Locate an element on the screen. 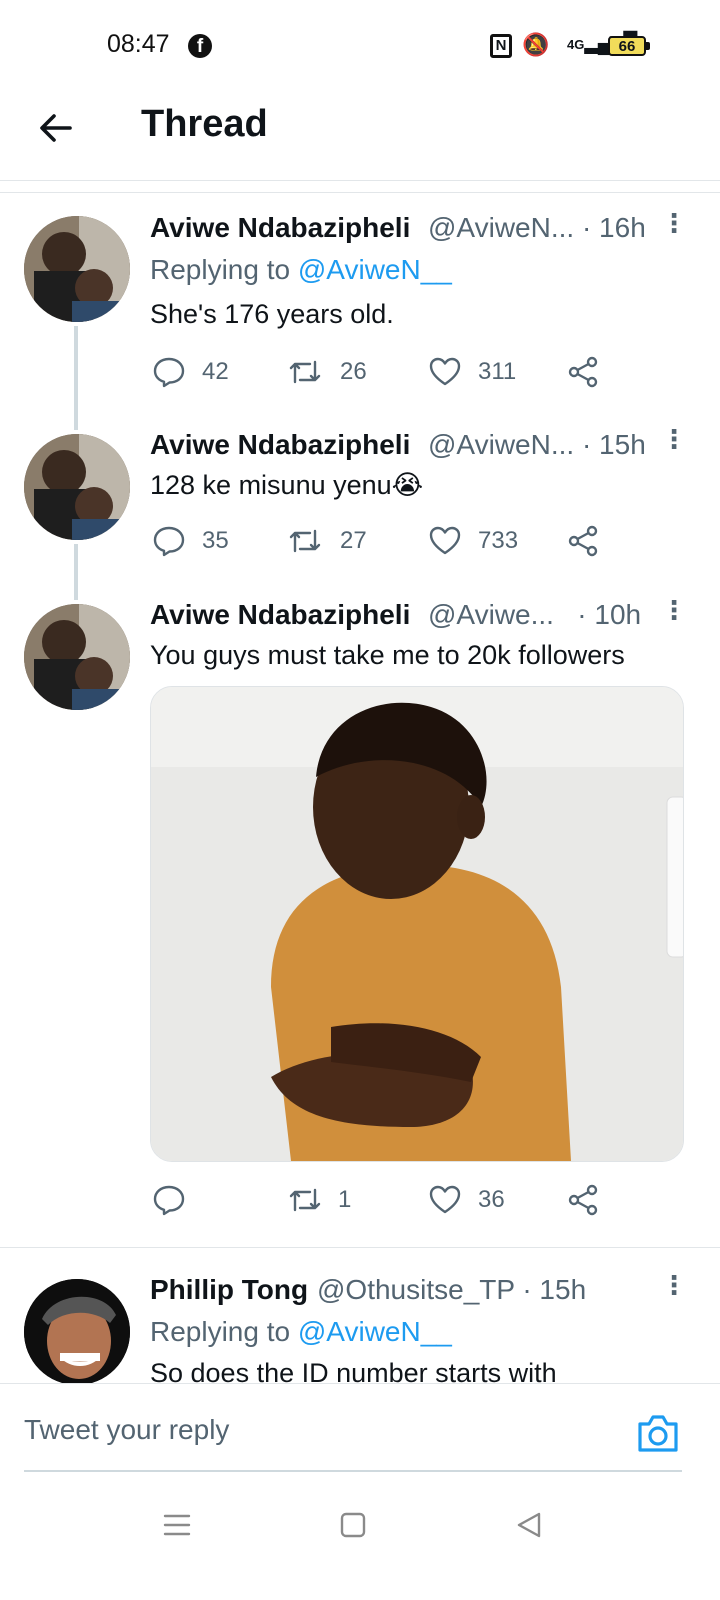  battery-level: 66 is located at coordinates (627, 46).